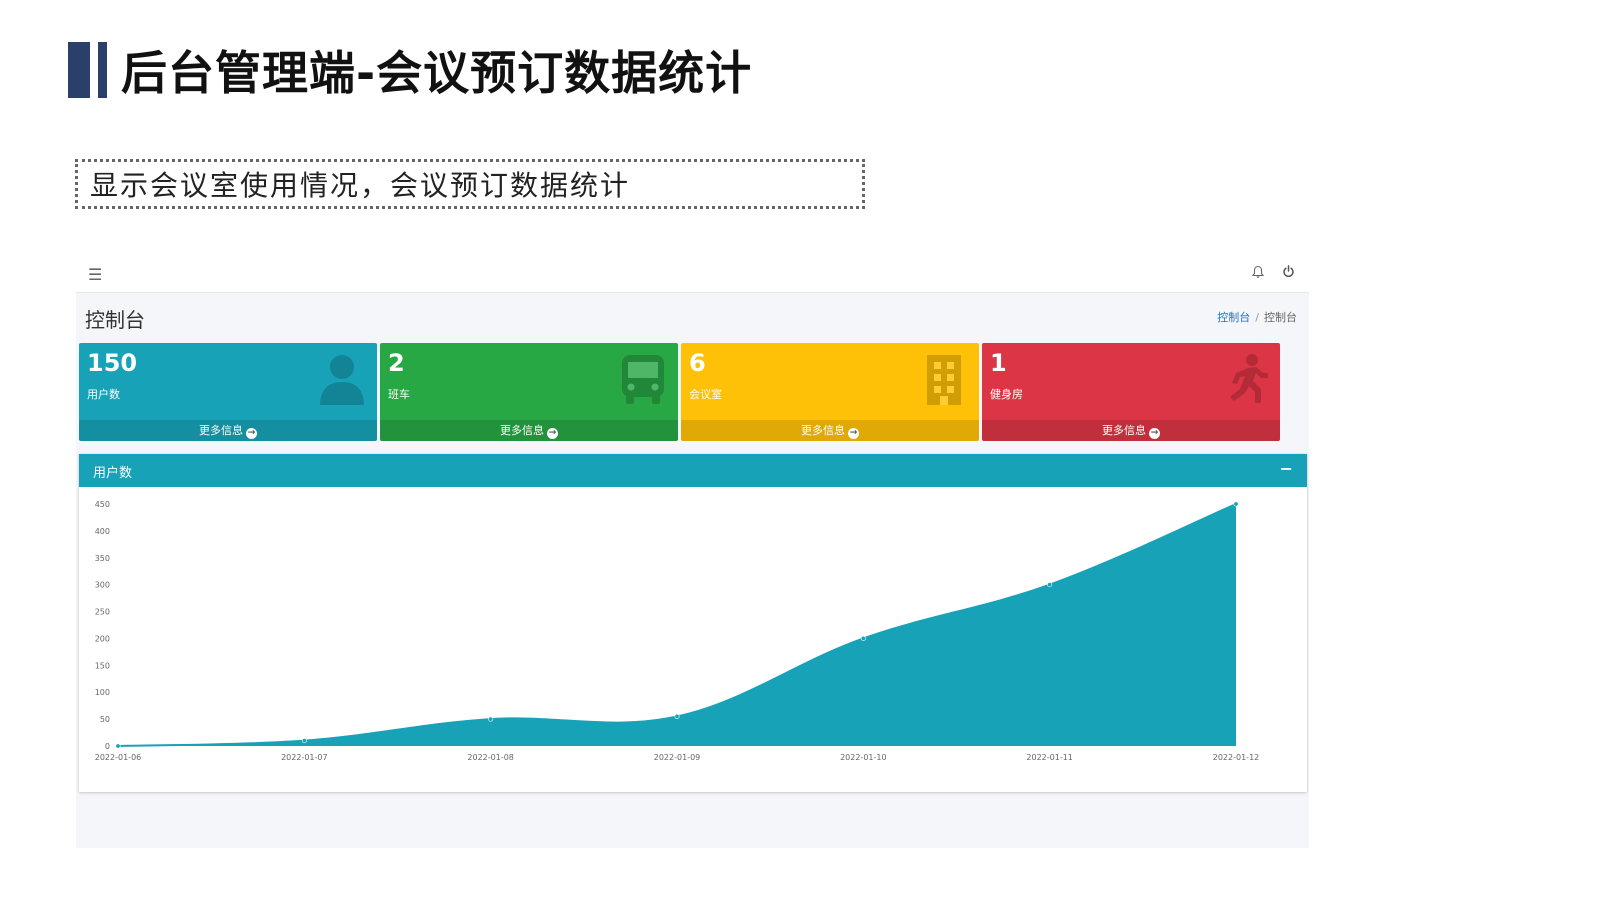 The width and height of the screenshot is (1600, 900). I want to click on menu-icon: ☰, so click(95, 274).